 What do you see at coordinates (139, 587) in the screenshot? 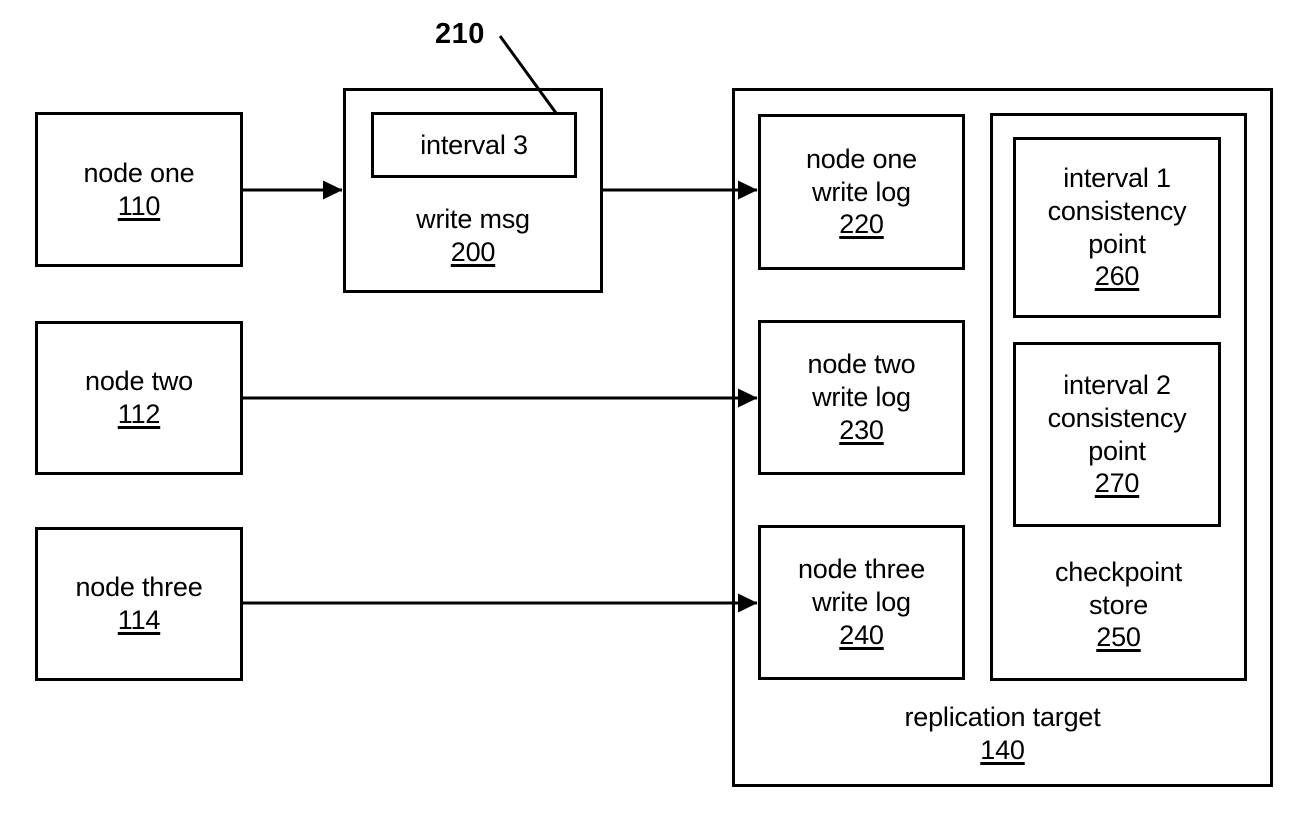
I see `node-three-label: node three` at bounding box center [139, 587].